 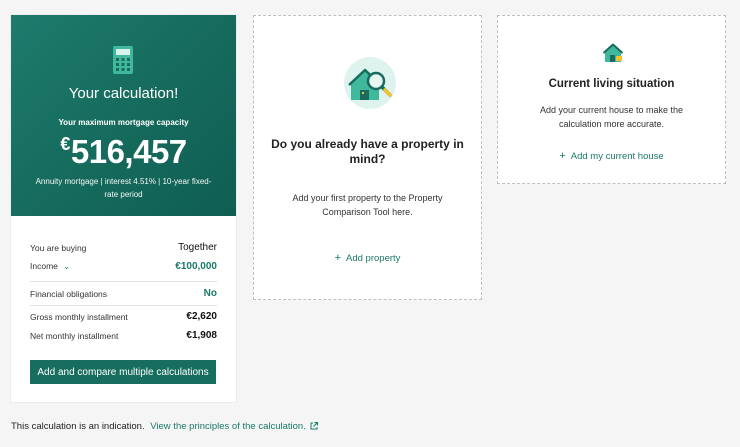 I want to click on mortgage-amount-value: 516,457, so click(x=128, y=151).